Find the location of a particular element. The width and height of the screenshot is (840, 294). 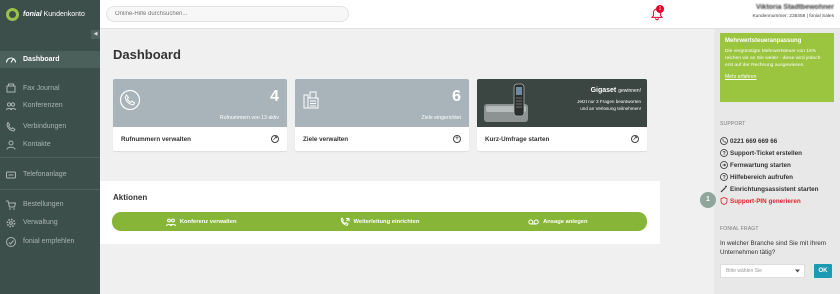

logo-text: fonial Kundenkonto is located at coordinates (54, 14).